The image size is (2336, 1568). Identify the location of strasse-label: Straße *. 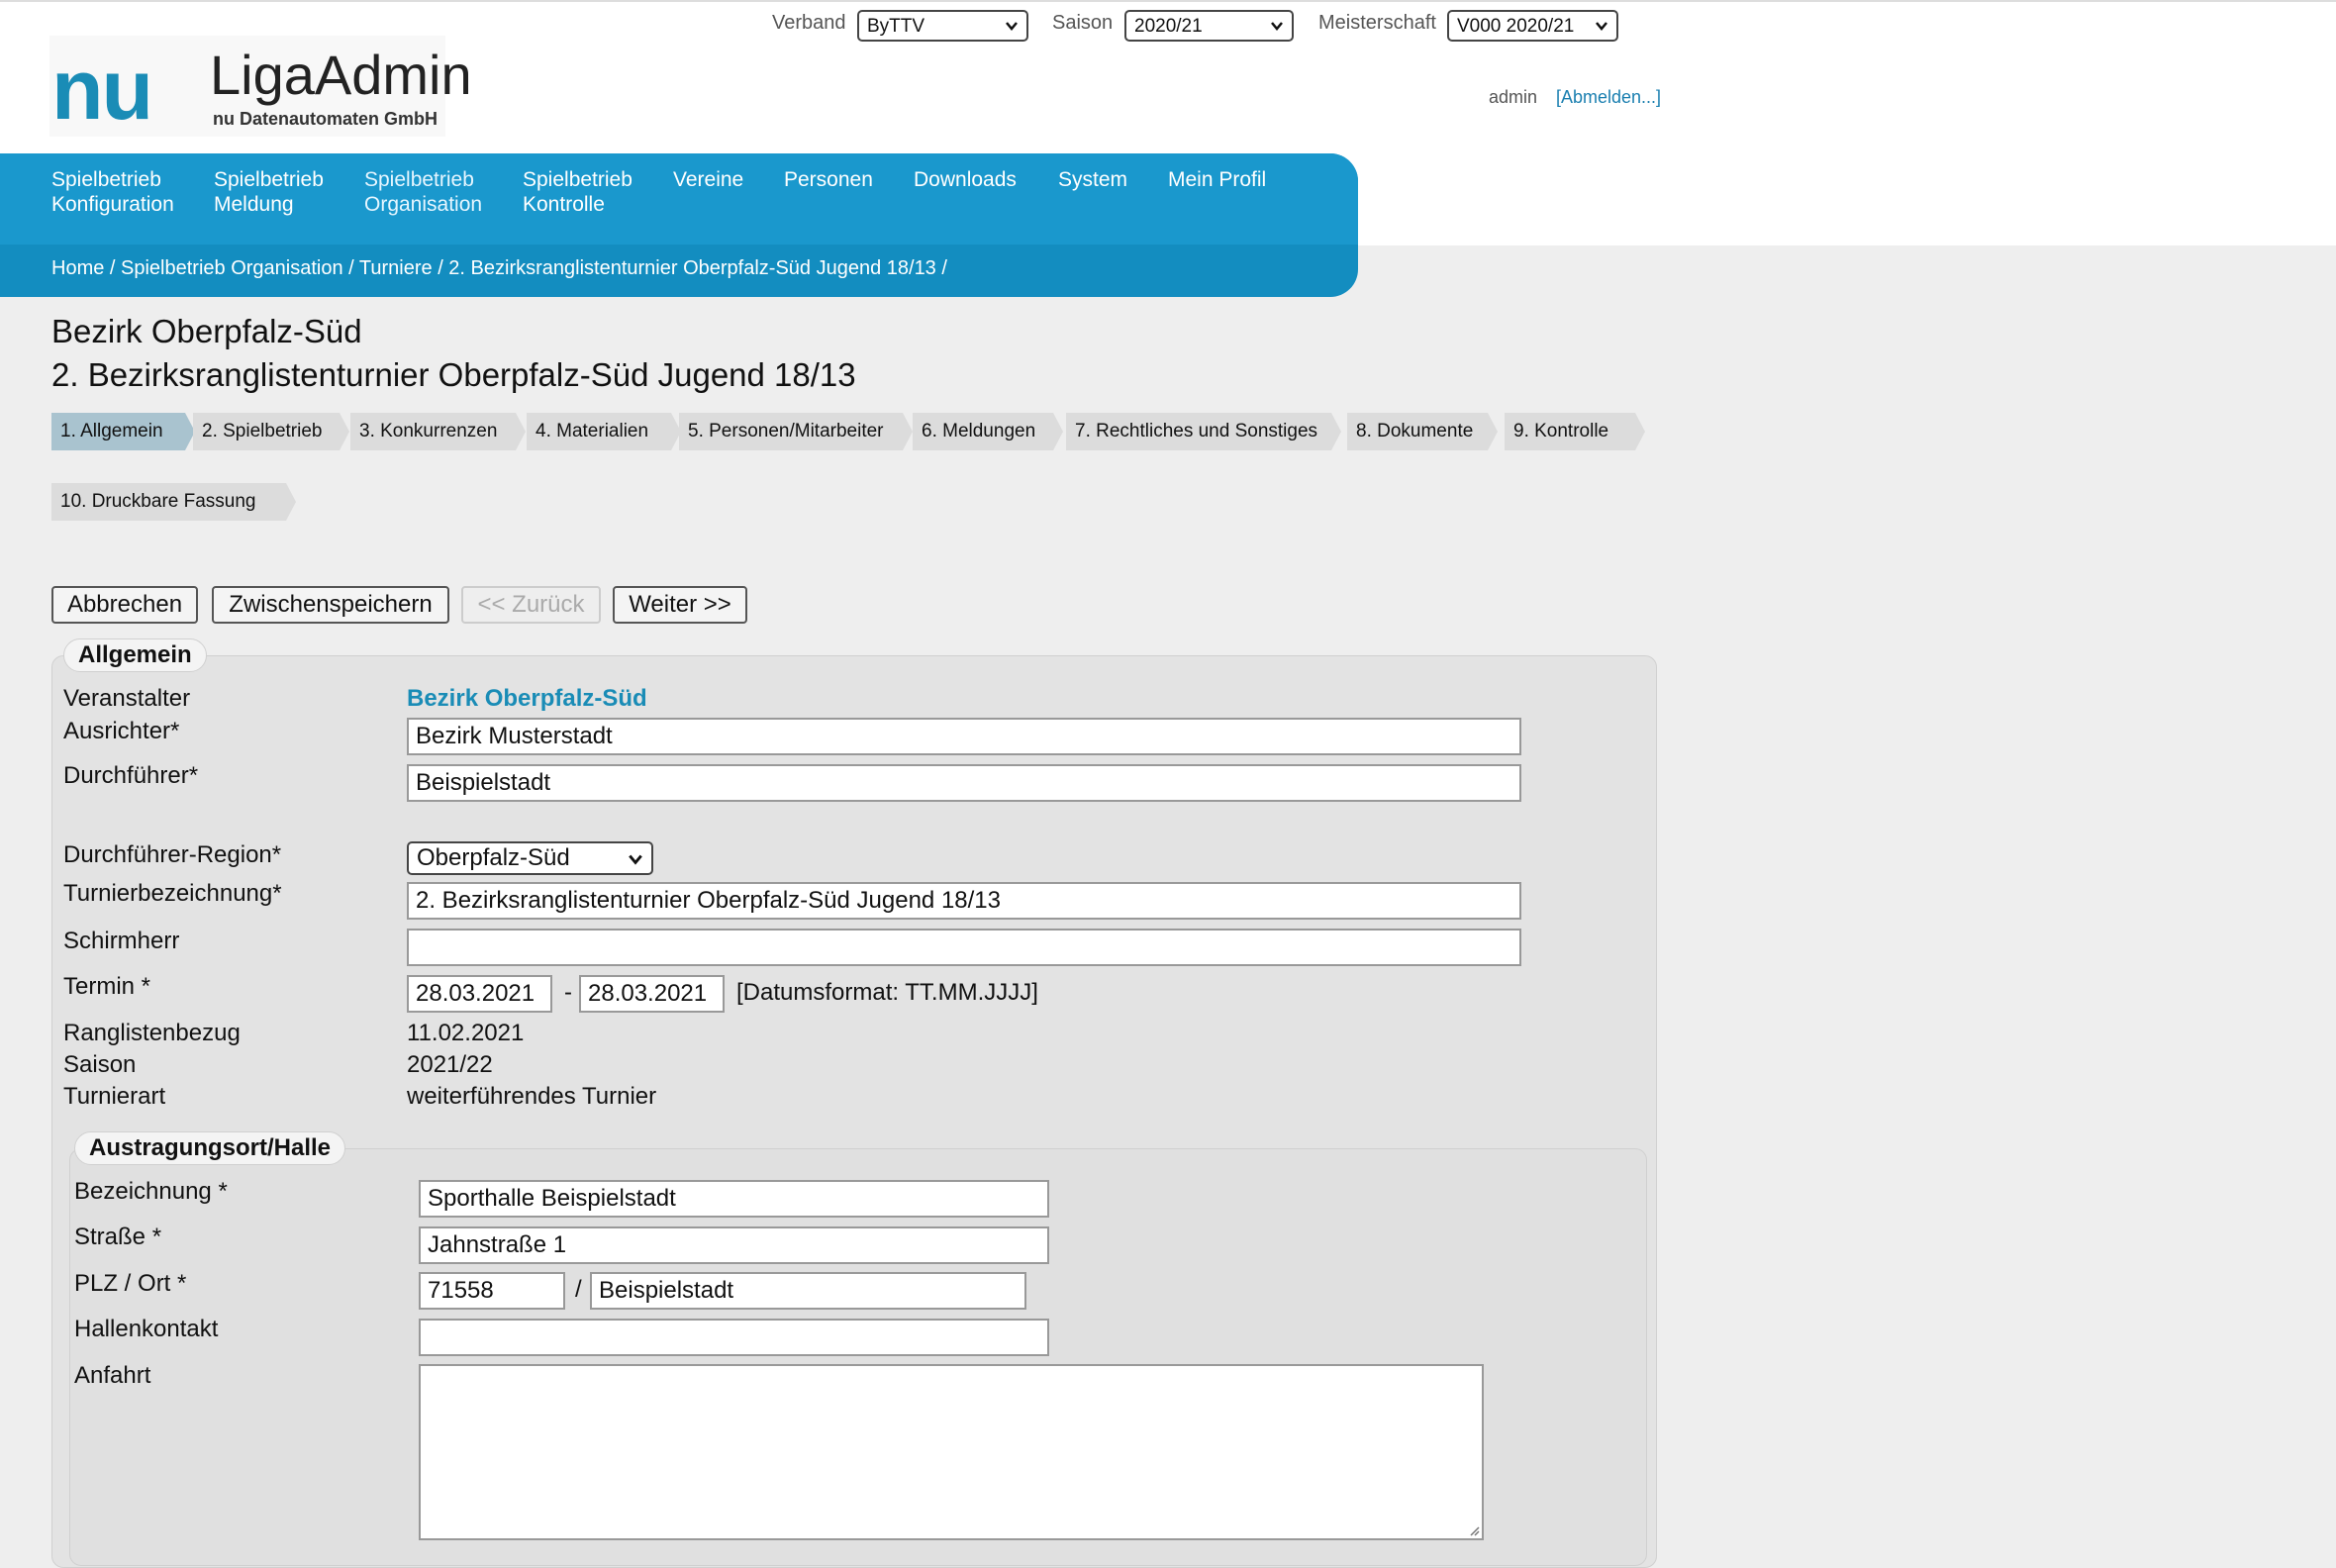
(118, 1237).